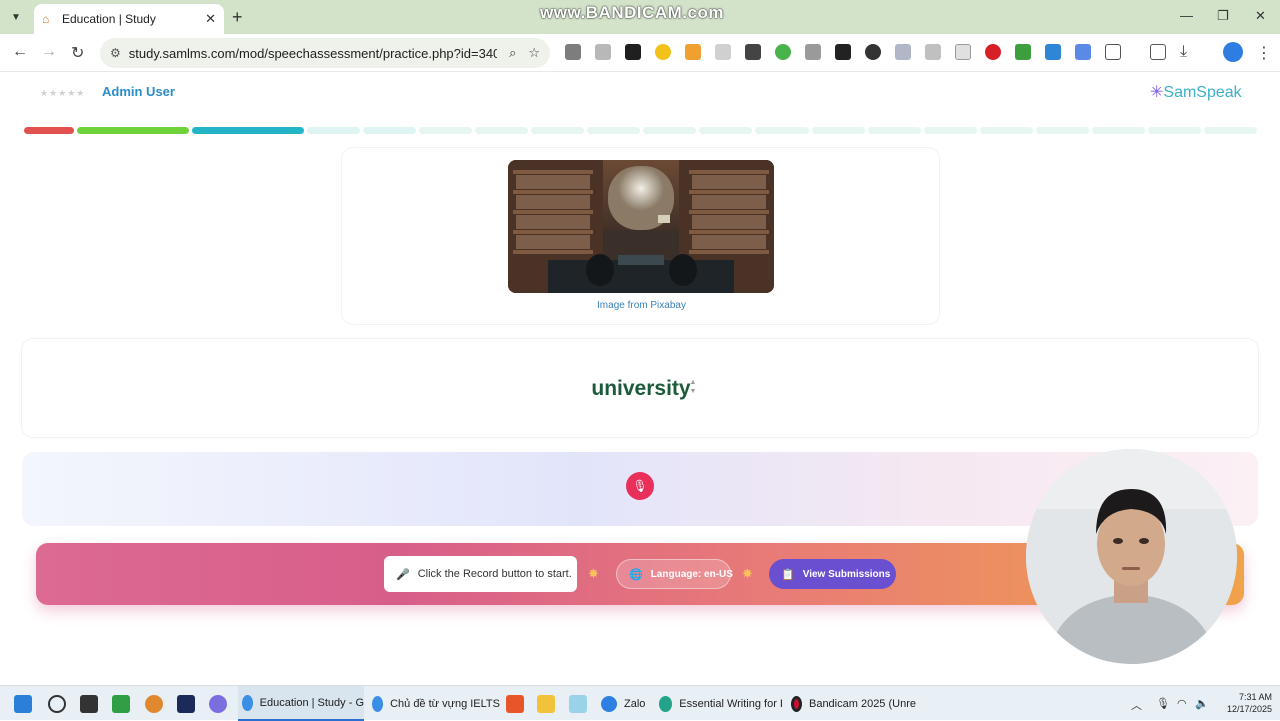 The width and height of the screenshot is (1280, 721). What do you see at coordinates (515, 704) in the screenshot?
I see `brave-icon` at bounding box center [515, 704].